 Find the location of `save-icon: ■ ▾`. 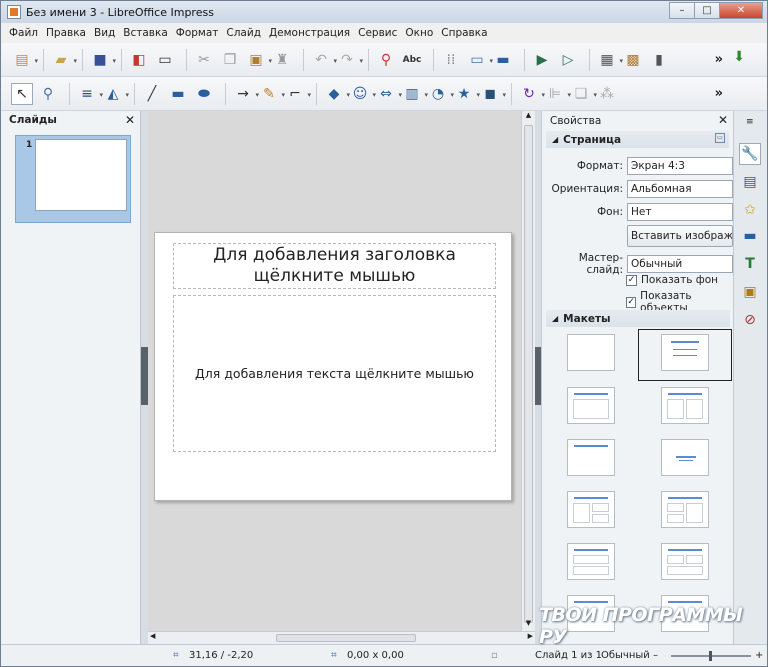

save-icon: ■ ▾ is located at coordinates (102, 60).